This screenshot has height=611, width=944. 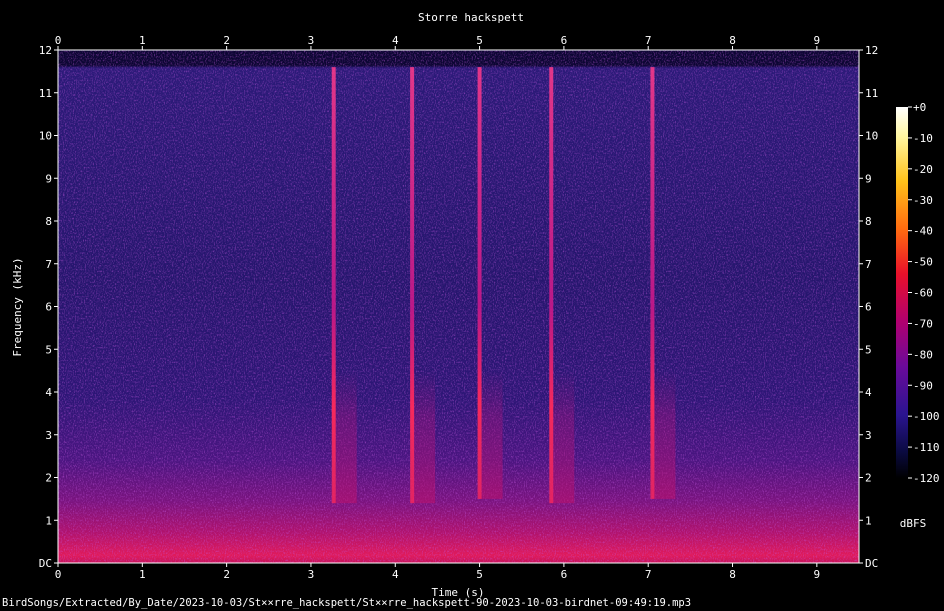 I want to click on colorbar-label: dBFS, so click(x=913, y=523).